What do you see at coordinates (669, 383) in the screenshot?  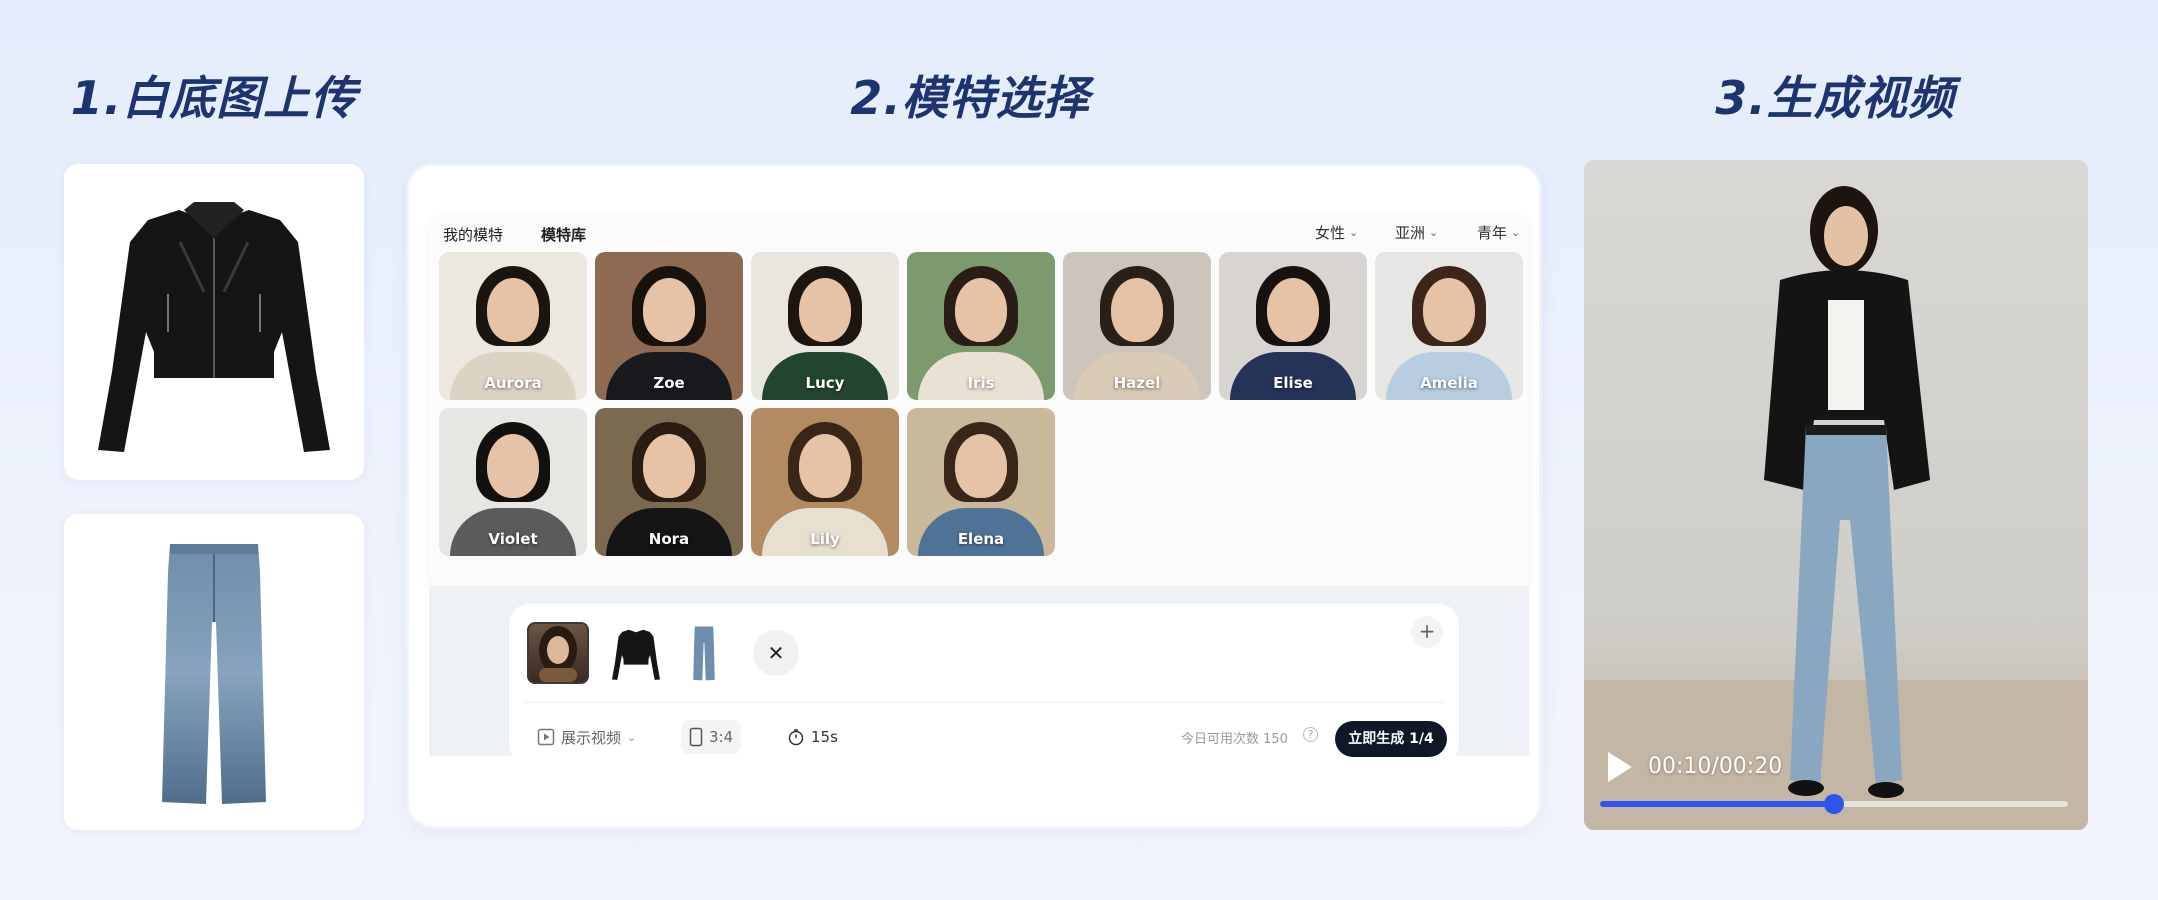 I see `model-name-label: Zoe` at bounding box center [669, 383].